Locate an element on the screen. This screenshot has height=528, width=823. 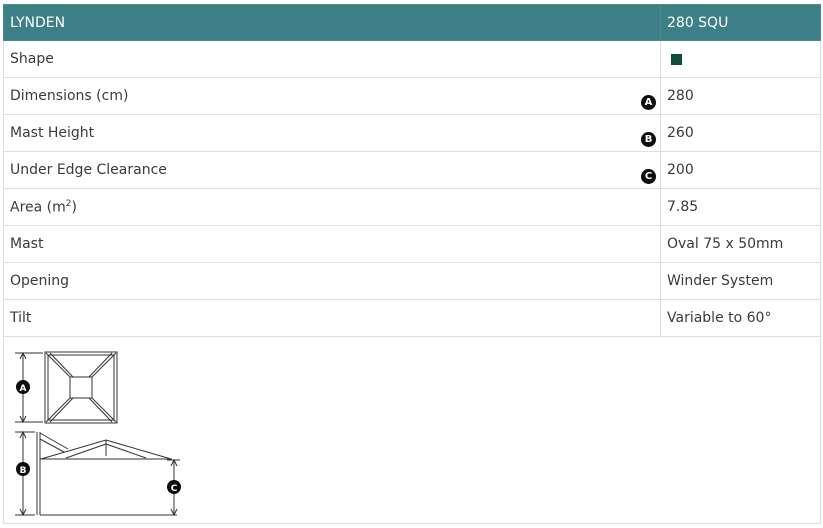
table-row: Under Edge Clearance C 200 is located at coordinates (412, 170).